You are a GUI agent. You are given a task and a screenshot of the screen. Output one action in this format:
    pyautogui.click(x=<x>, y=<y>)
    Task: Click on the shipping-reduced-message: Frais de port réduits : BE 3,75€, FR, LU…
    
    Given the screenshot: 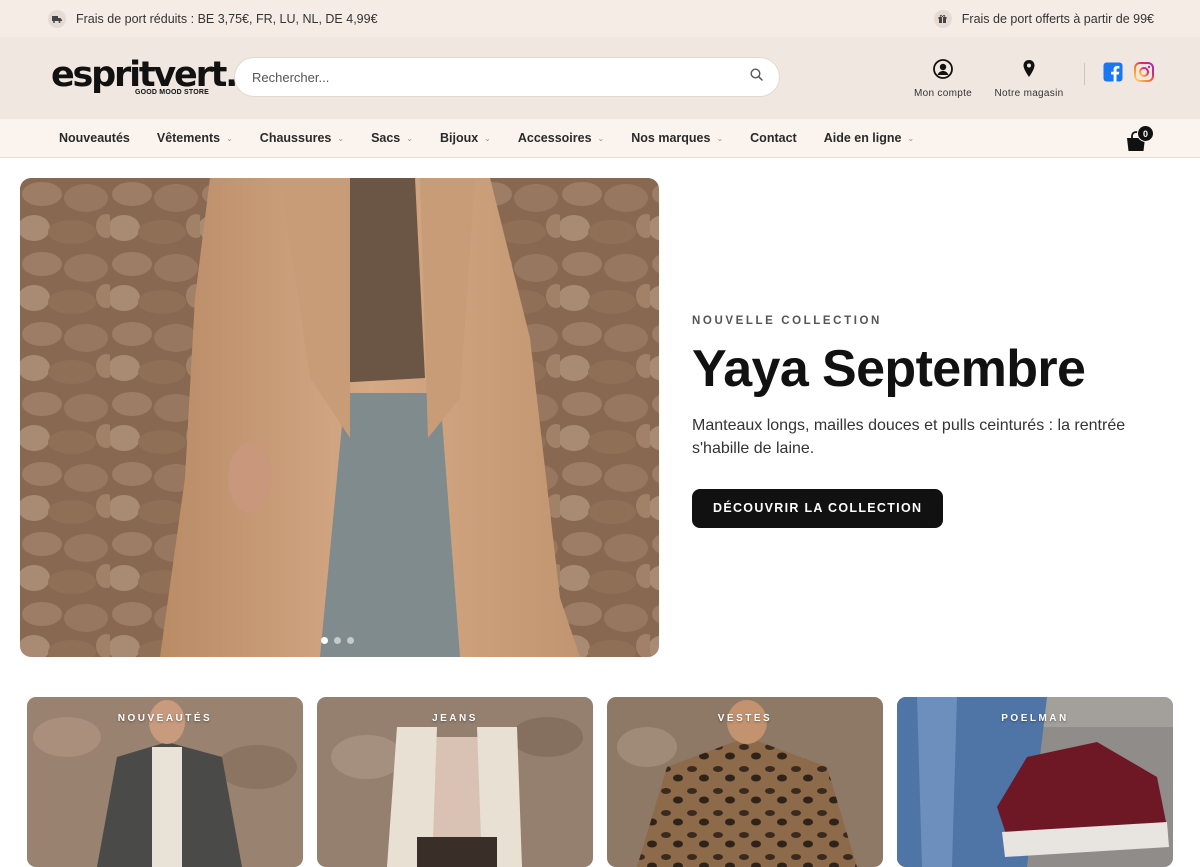 What is the action you would take?
    pyautogui.click(x=213, y=18)
    